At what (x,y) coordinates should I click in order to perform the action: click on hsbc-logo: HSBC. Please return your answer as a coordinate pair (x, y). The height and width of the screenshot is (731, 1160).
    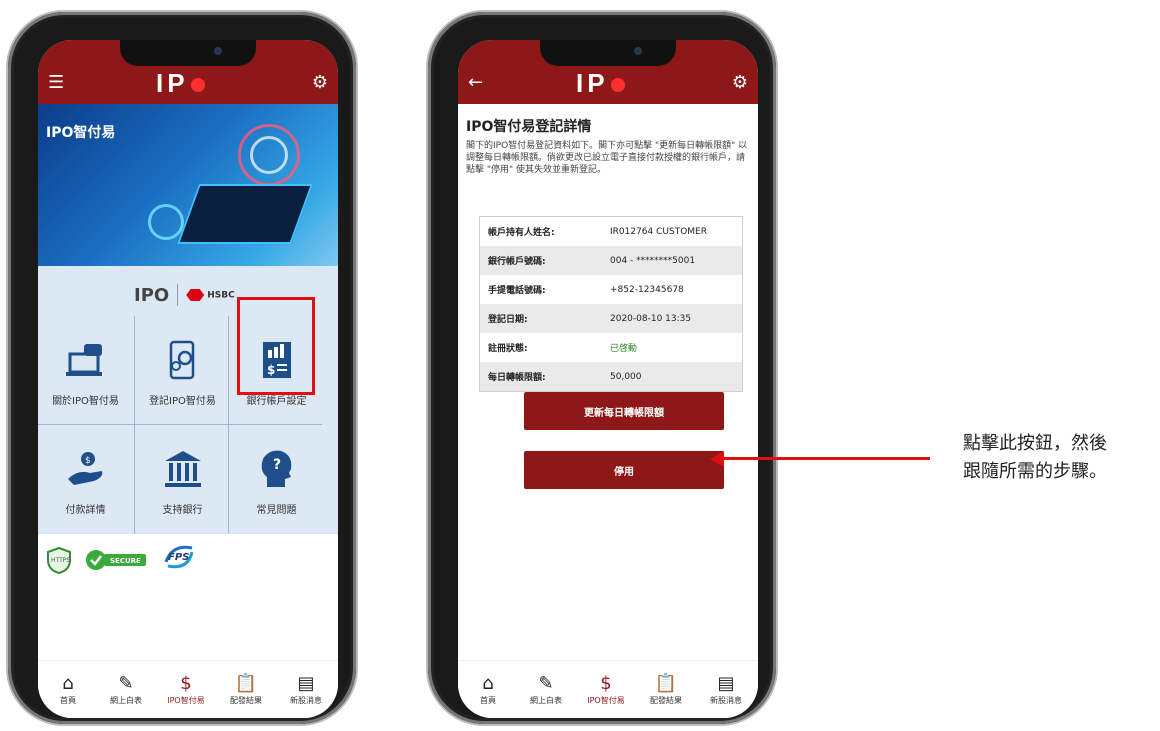
    Looking at the image, I should click on (210, 295).